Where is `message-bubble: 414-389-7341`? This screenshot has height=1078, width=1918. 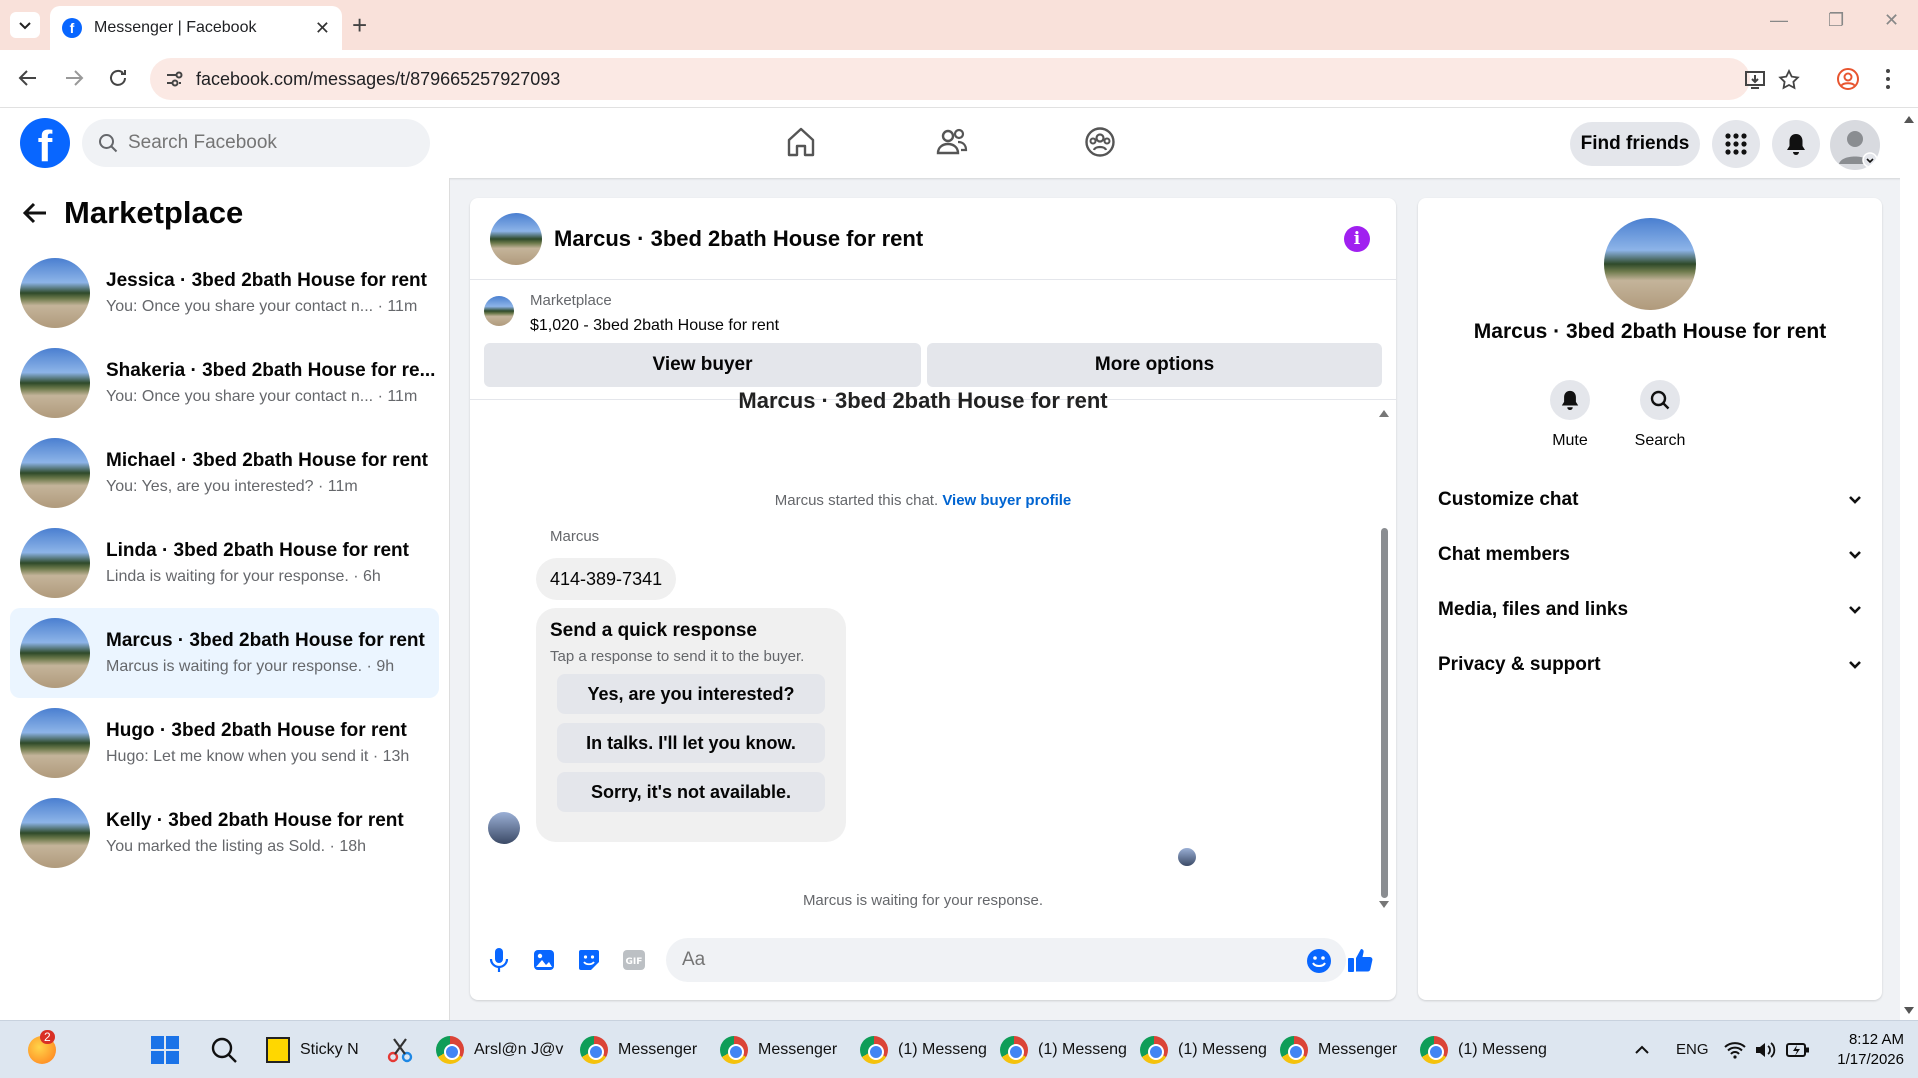 message-bubble: 414-389-7341 is located at coordinates (606, 579).